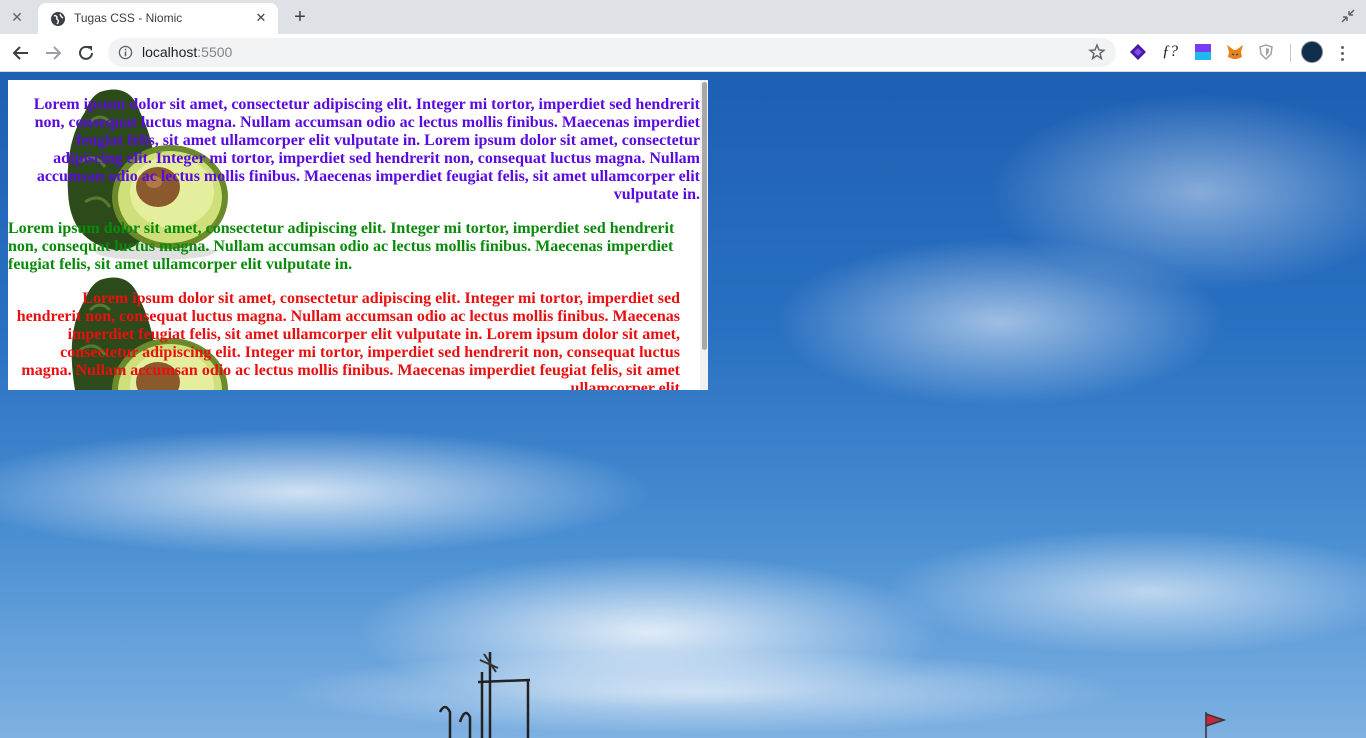 The height and width of the screenshot is (738, 1366). I want to click on tab-active: Tugas CSS - Niomic ✕, so click(158, 18).